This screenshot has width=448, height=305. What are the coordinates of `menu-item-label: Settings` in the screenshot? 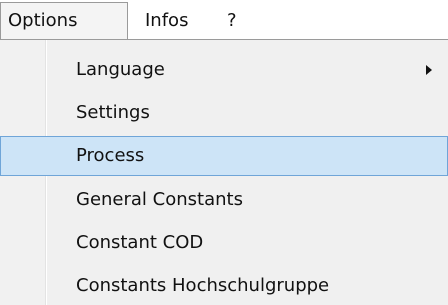 It's located at (113, 112).